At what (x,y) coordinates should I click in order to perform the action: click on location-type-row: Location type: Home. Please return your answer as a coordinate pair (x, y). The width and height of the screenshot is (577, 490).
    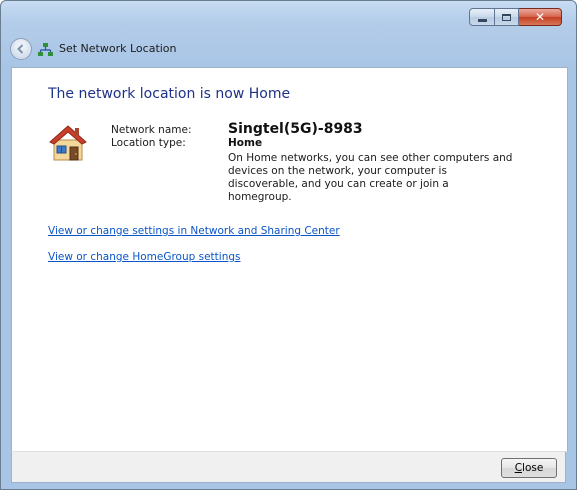
    Looking at the image, I should click on (312, 143).